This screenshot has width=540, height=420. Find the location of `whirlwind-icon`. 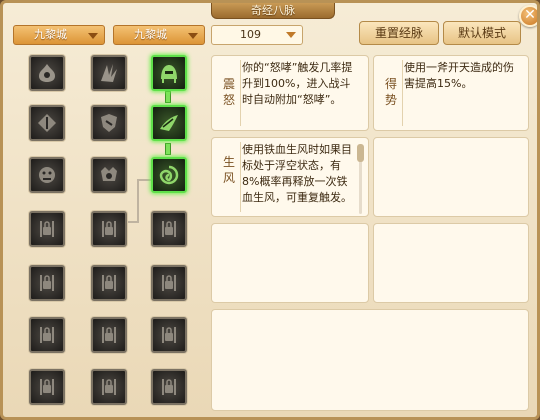

whirlwind-icon is located at coordinates (169, 175).